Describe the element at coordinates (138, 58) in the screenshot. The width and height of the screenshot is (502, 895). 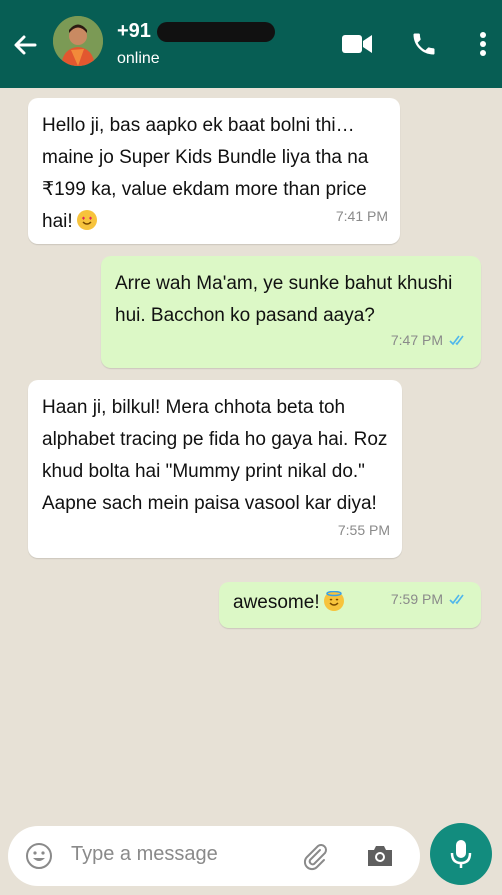
I see `contact-status: online` at that location.